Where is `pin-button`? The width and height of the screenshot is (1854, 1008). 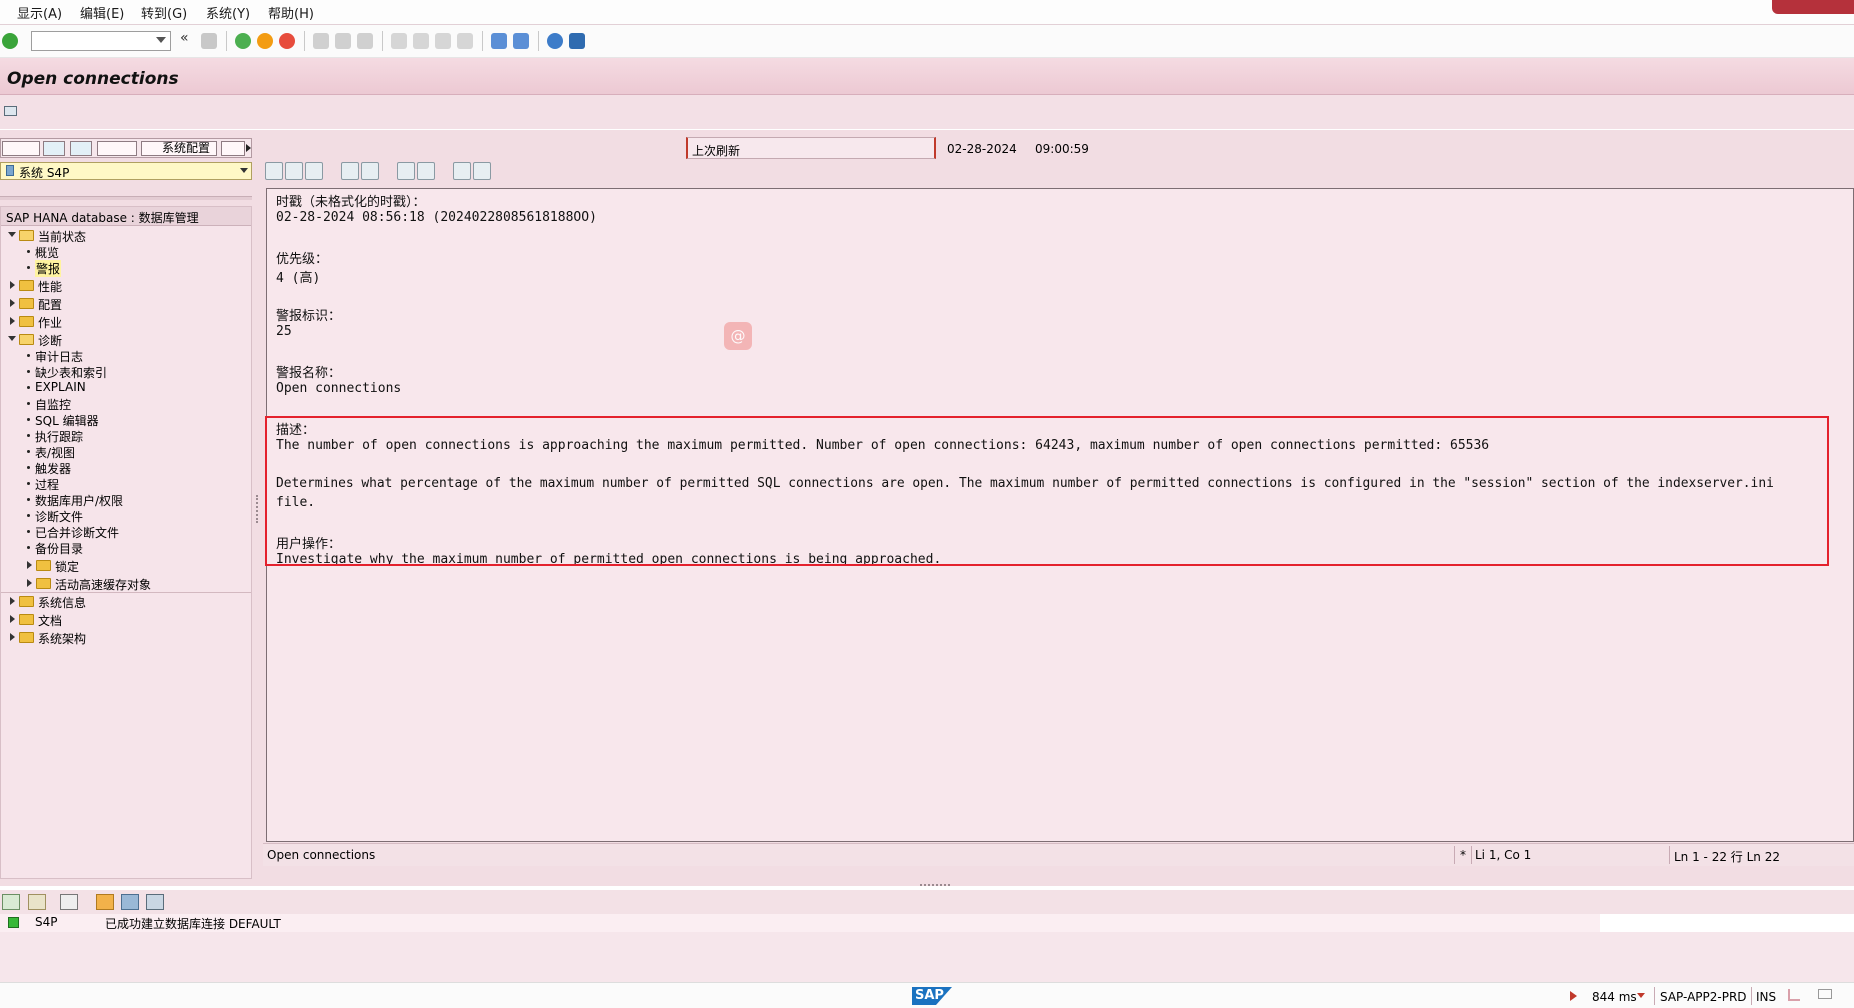
pin-button is located at coordinates (233, 148).